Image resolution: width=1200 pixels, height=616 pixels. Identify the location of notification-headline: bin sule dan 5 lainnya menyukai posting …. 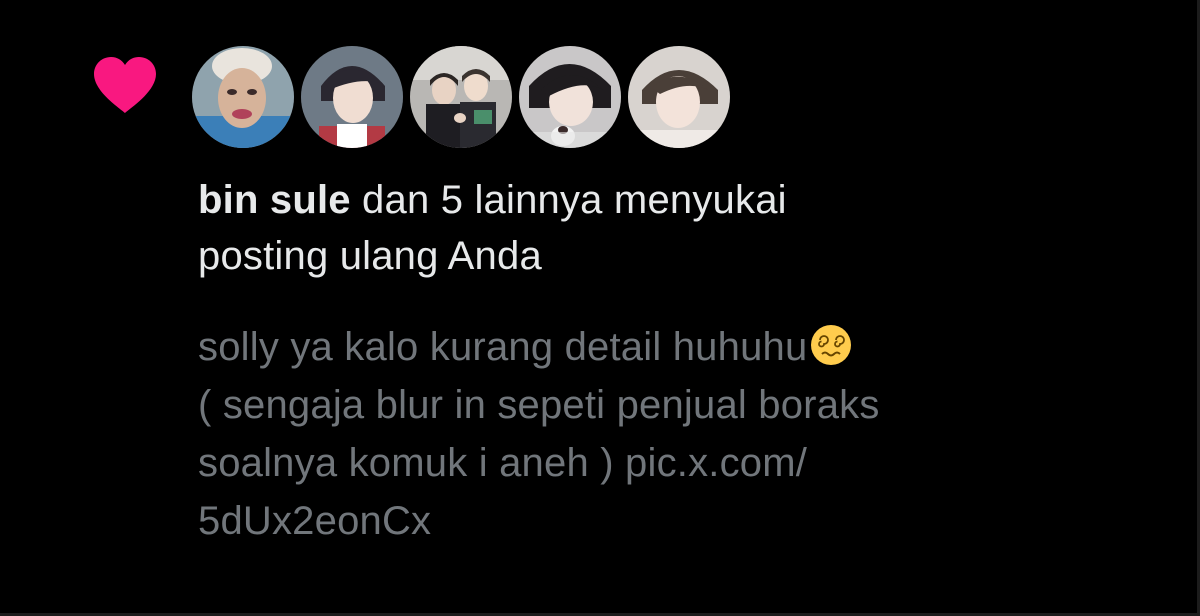
(678, 228).